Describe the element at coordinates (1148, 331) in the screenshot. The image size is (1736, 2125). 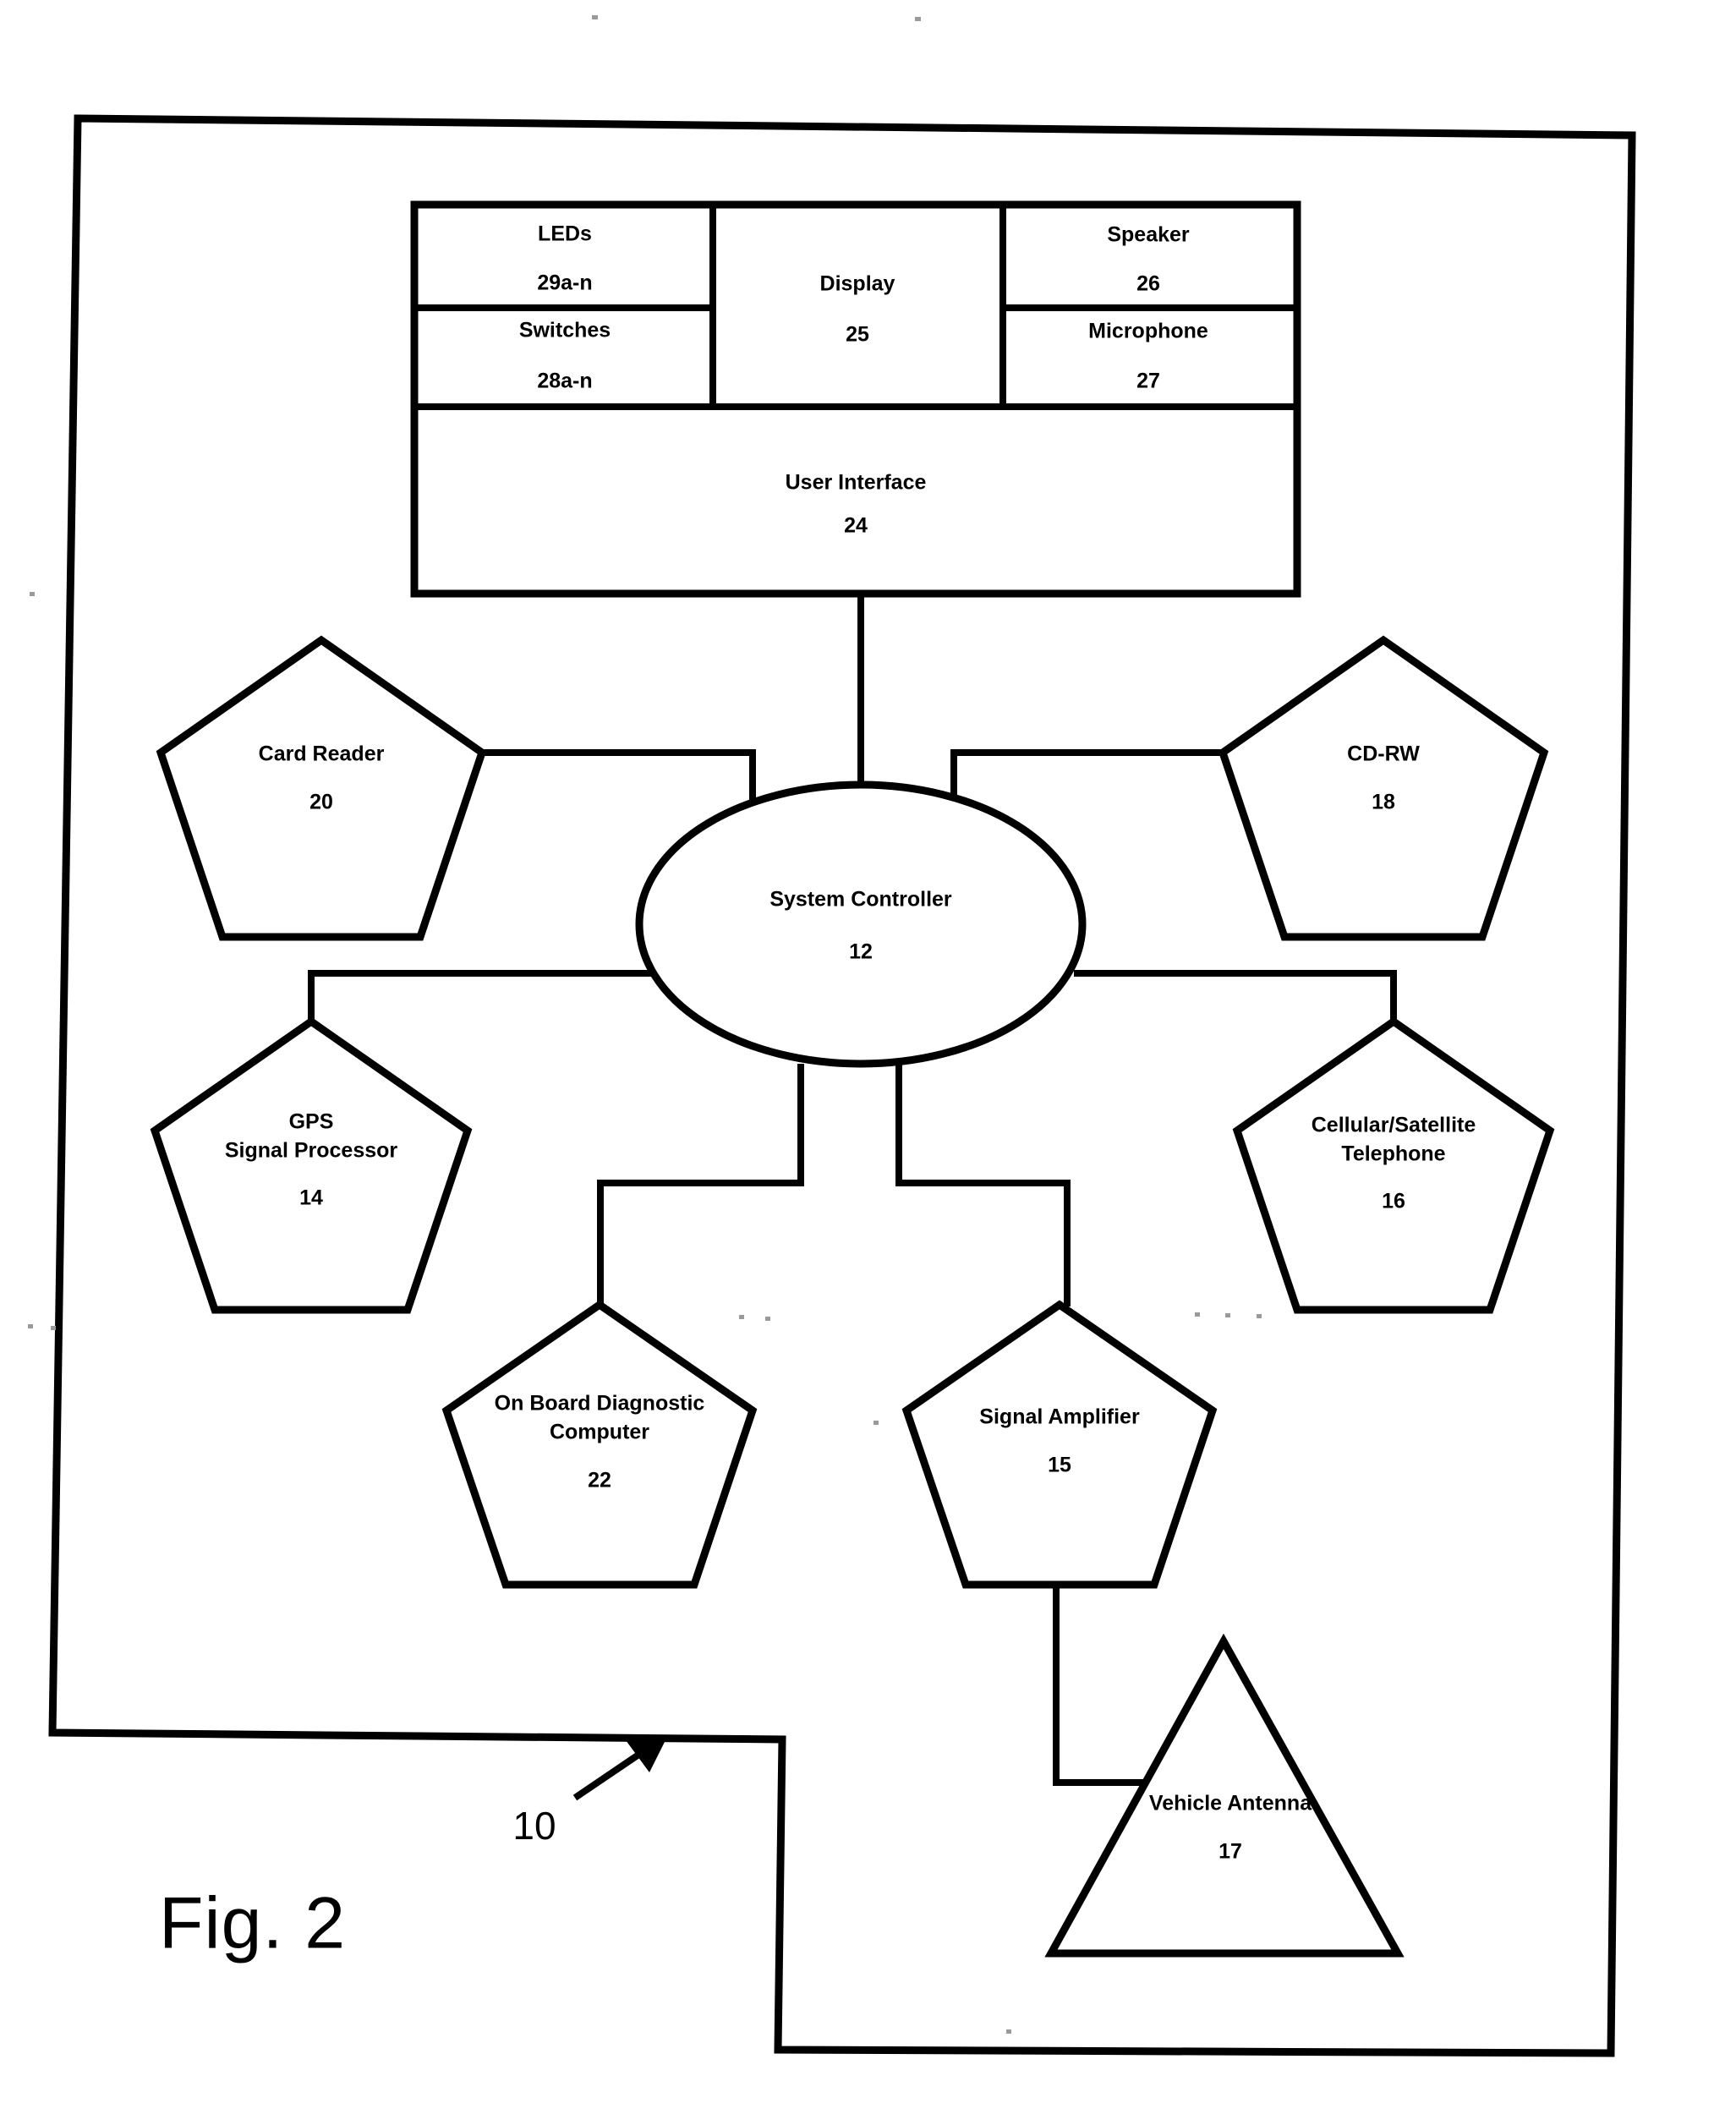
I see `microphone-label: Microphone` at that location.